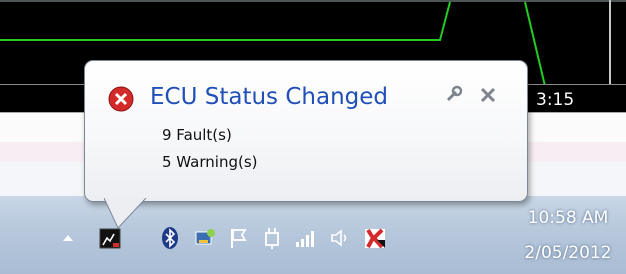 The image size is (626, 274). What do you see at coordinates (269, 97) in the screenshot?
I see `notification-title: ECU Status Changed` at bounding box center [269, 97].